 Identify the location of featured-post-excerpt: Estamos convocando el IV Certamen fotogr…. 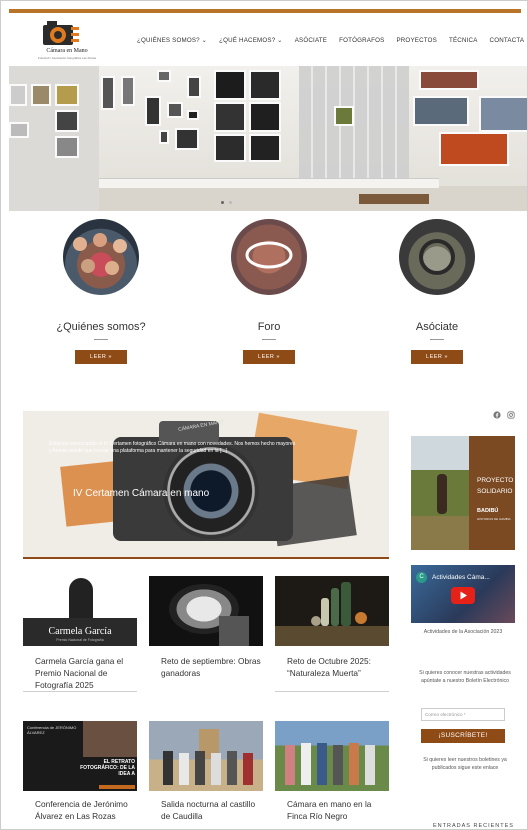
(172, 447).